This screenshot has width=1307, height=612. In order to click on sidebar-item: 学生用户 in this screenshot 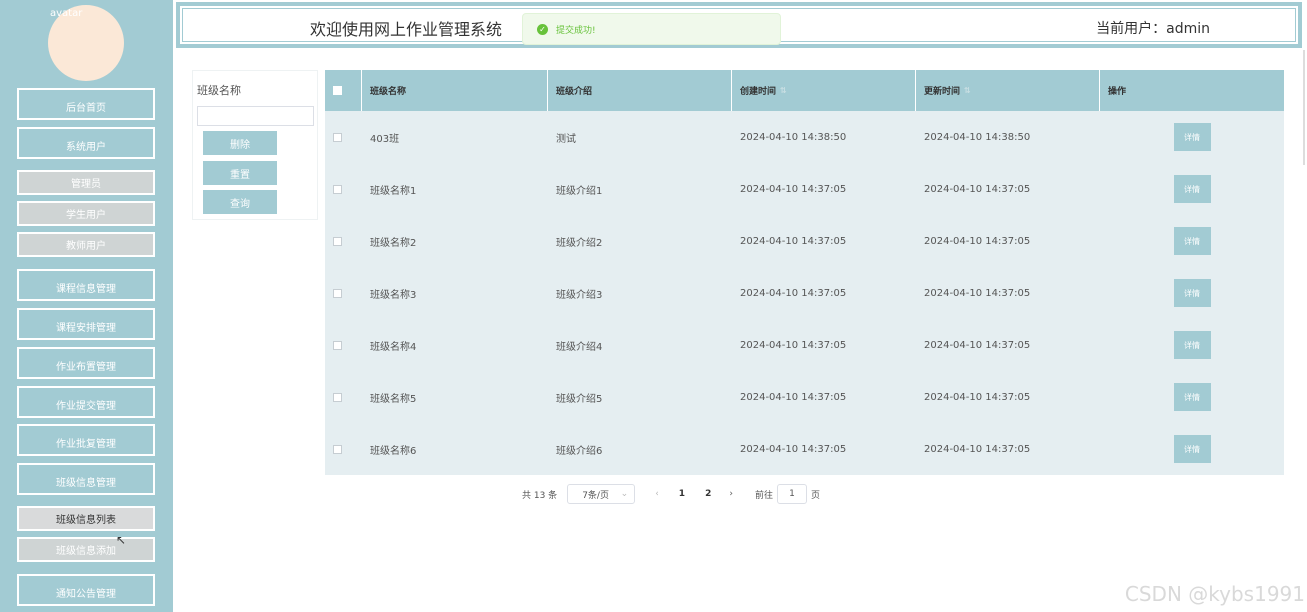, I will do `click(86, 213)`.